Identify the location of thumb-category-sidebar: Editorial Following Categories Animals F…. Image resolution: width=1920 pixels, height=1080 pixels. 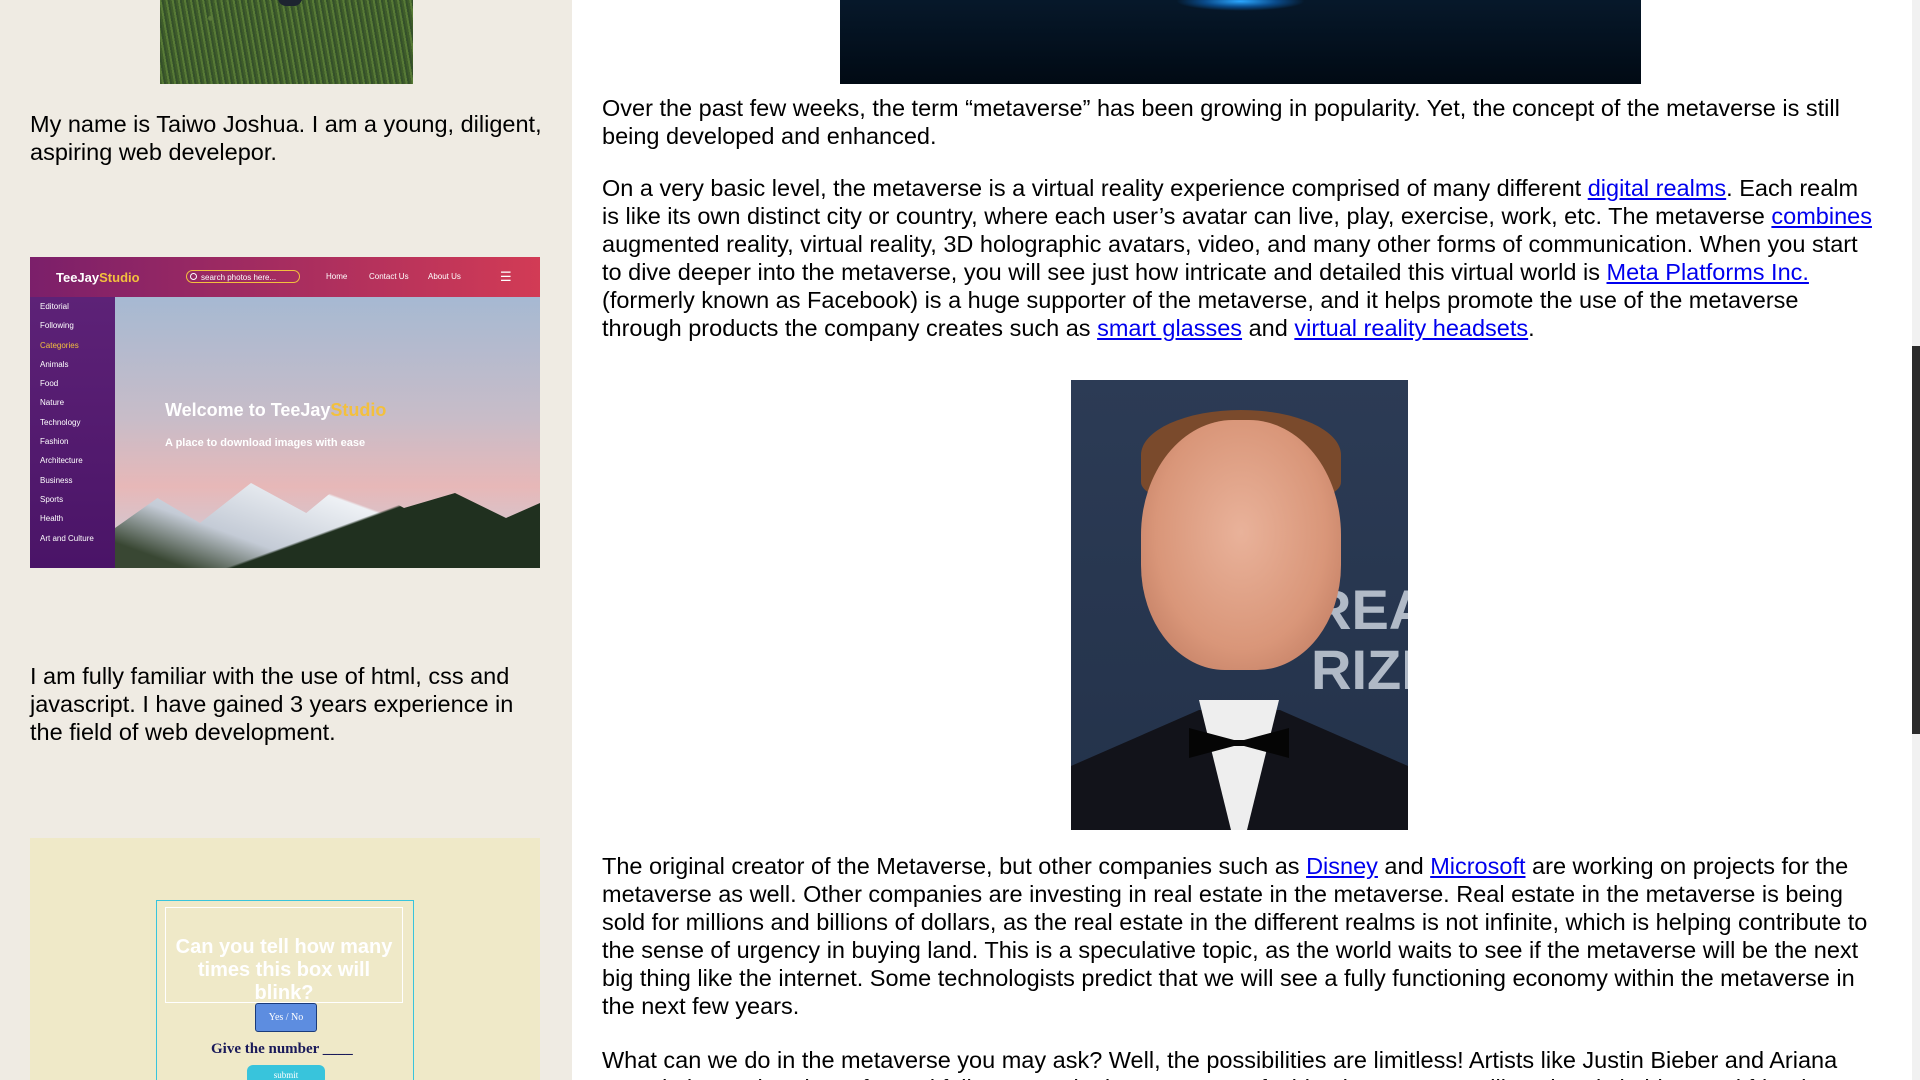
(72, 432).